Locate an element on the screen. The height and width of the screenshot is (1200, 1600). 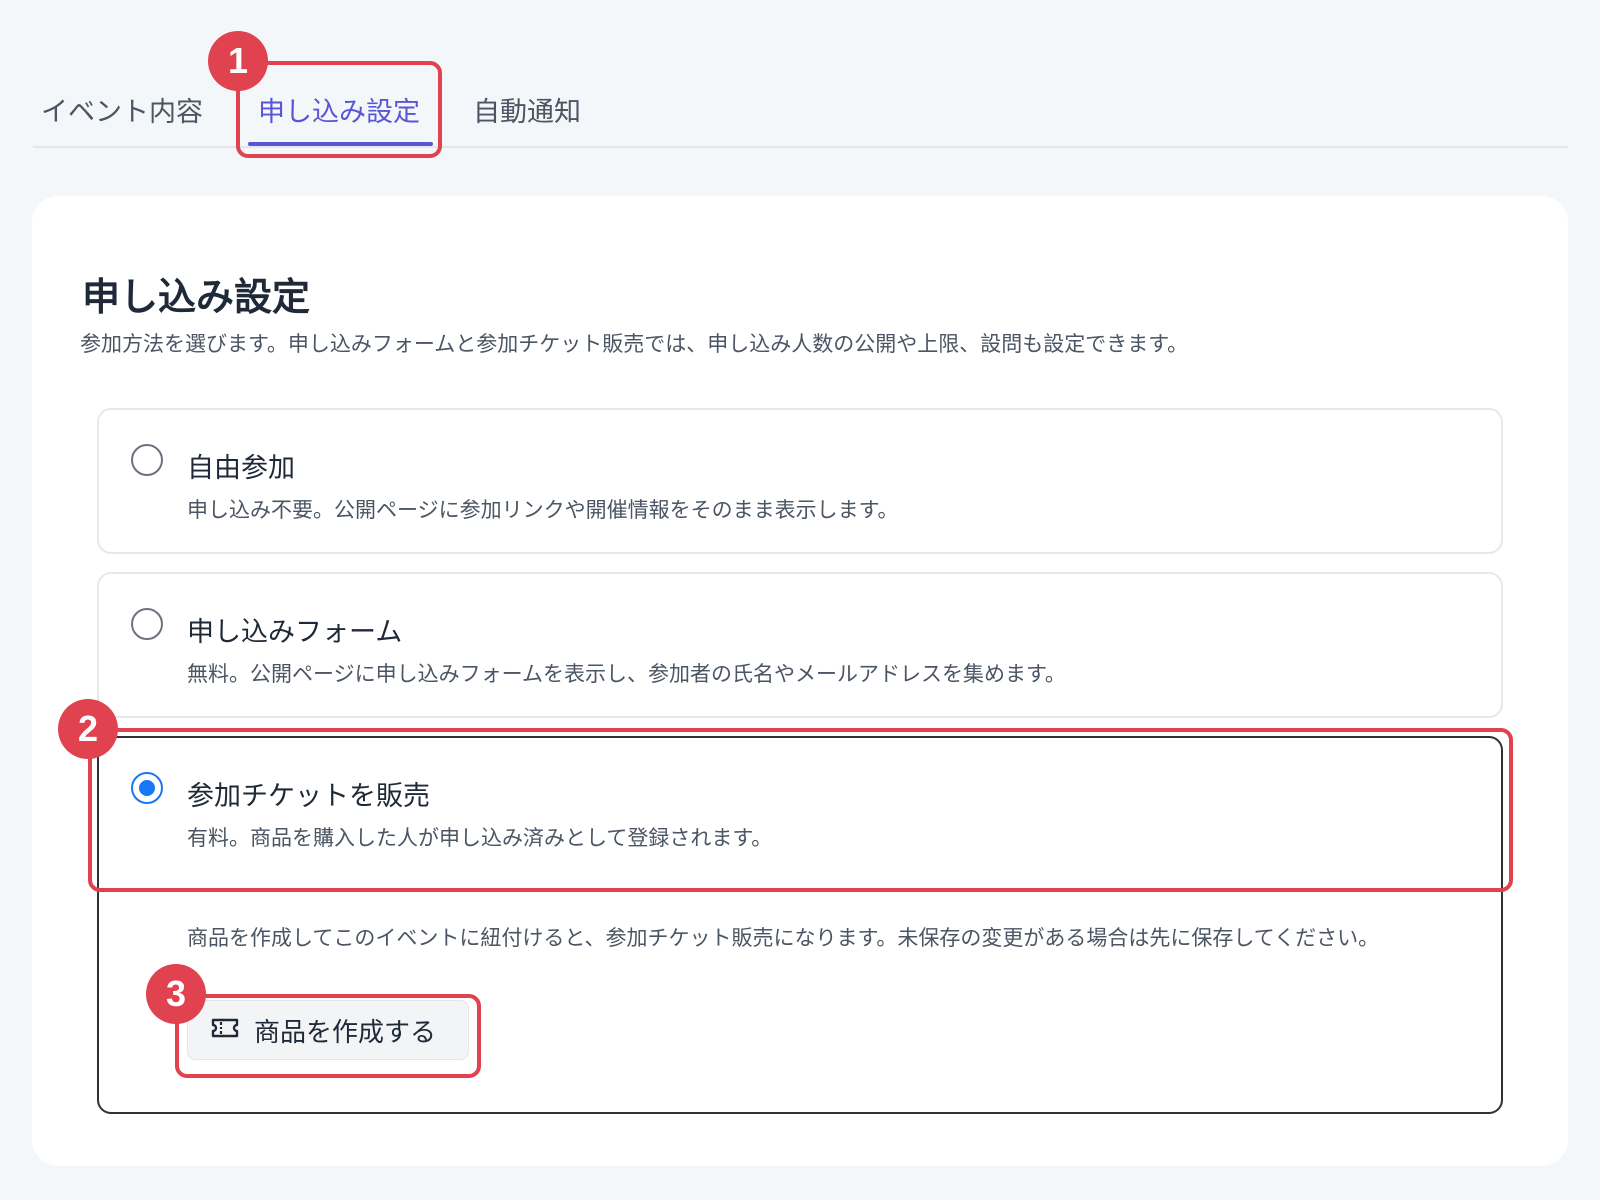
create-product-button: 商品を作成する is located at coordinates (328, 1030).